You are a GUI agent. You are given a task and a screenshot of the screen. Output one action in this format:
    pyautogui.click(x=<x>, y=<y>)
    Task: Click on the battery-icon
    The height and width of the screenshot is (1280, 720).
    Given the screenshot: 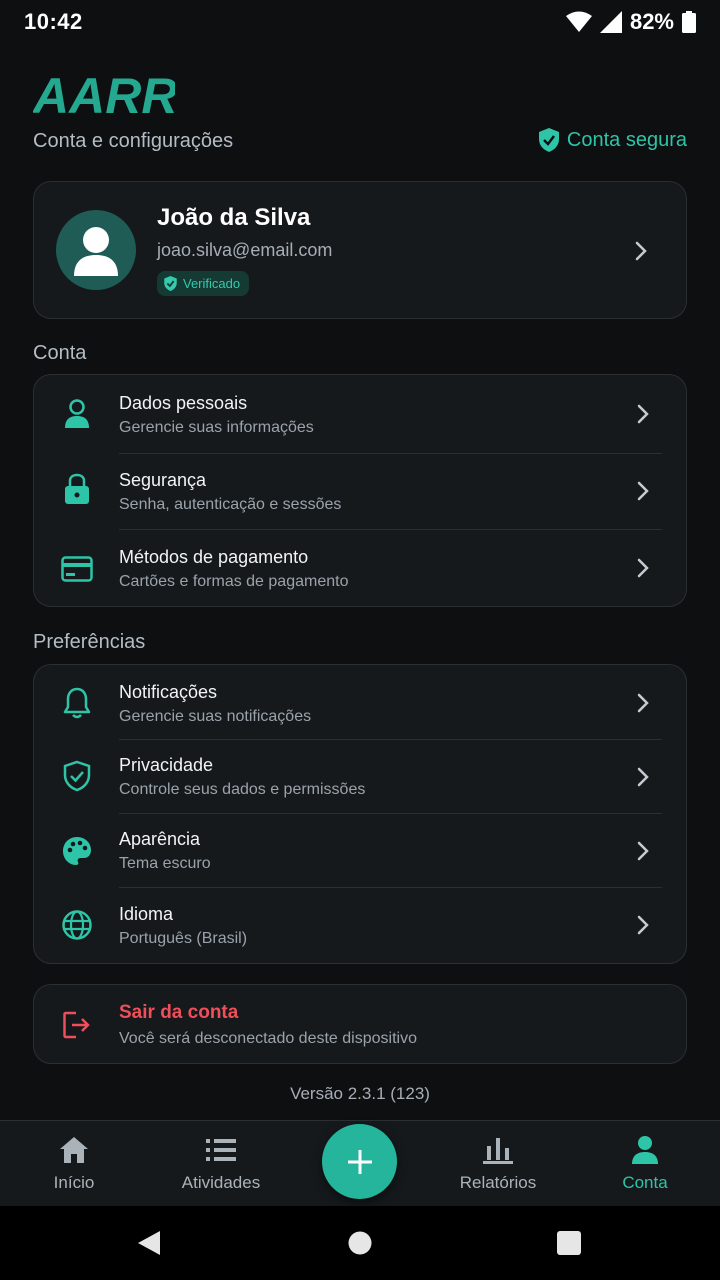 What is the action you would take?
    pyautogui.click(x=689, y=22)
    